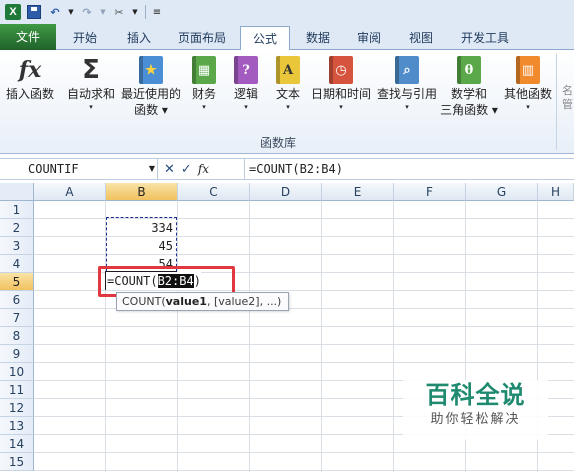  I want to click on financial-button: ▦ 财务 ▾, so click(204, 83).